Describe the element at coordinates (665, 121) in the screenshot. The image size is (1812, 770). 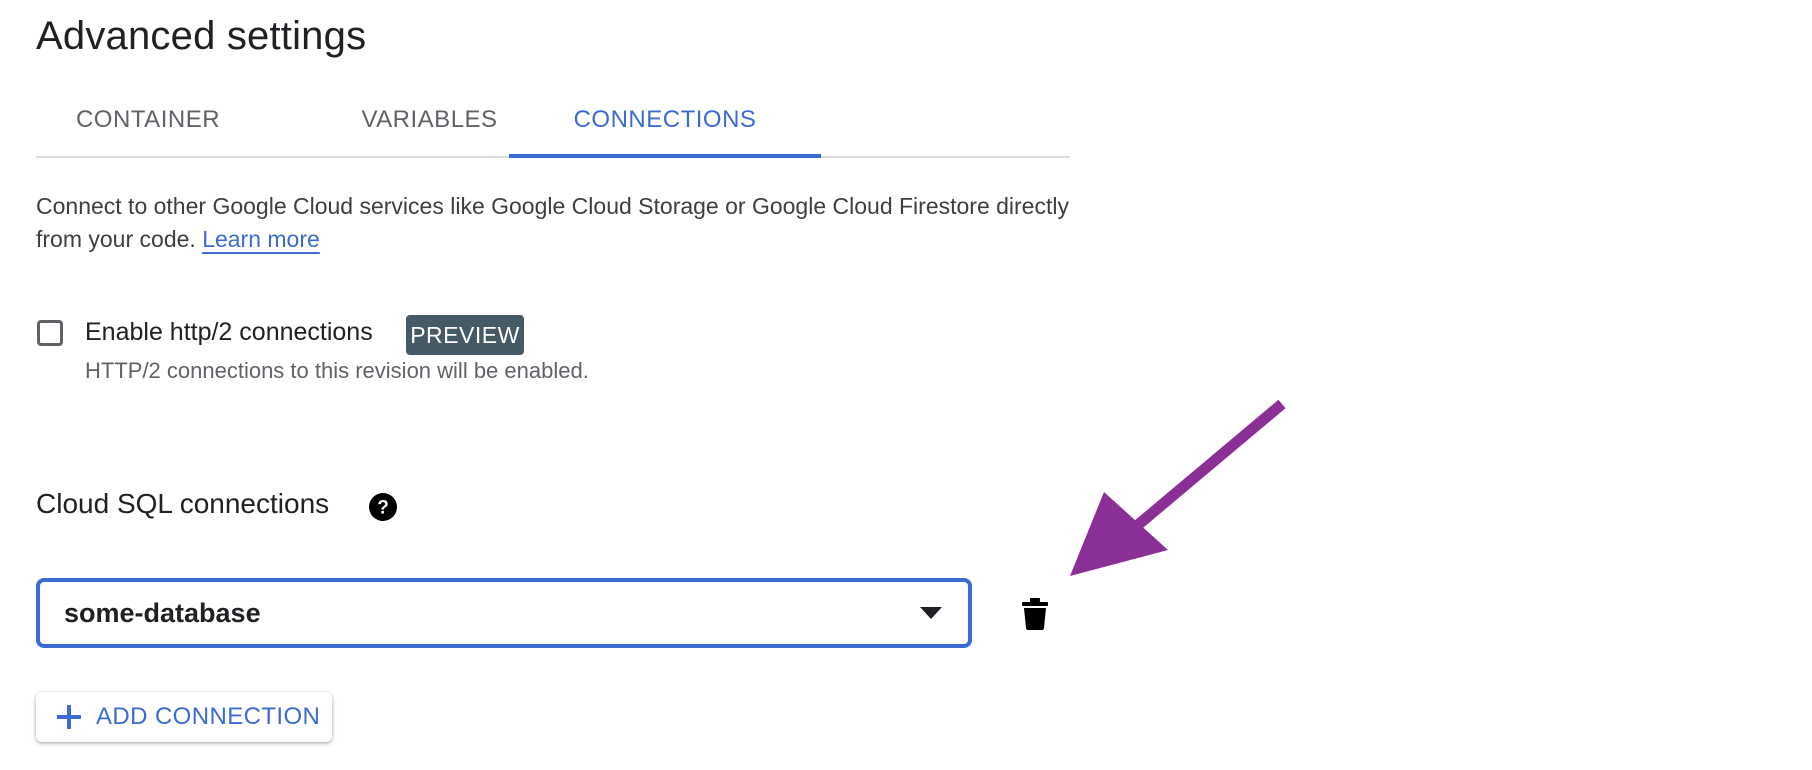
I see `tab-connections: CONNECTIONS` at that location.